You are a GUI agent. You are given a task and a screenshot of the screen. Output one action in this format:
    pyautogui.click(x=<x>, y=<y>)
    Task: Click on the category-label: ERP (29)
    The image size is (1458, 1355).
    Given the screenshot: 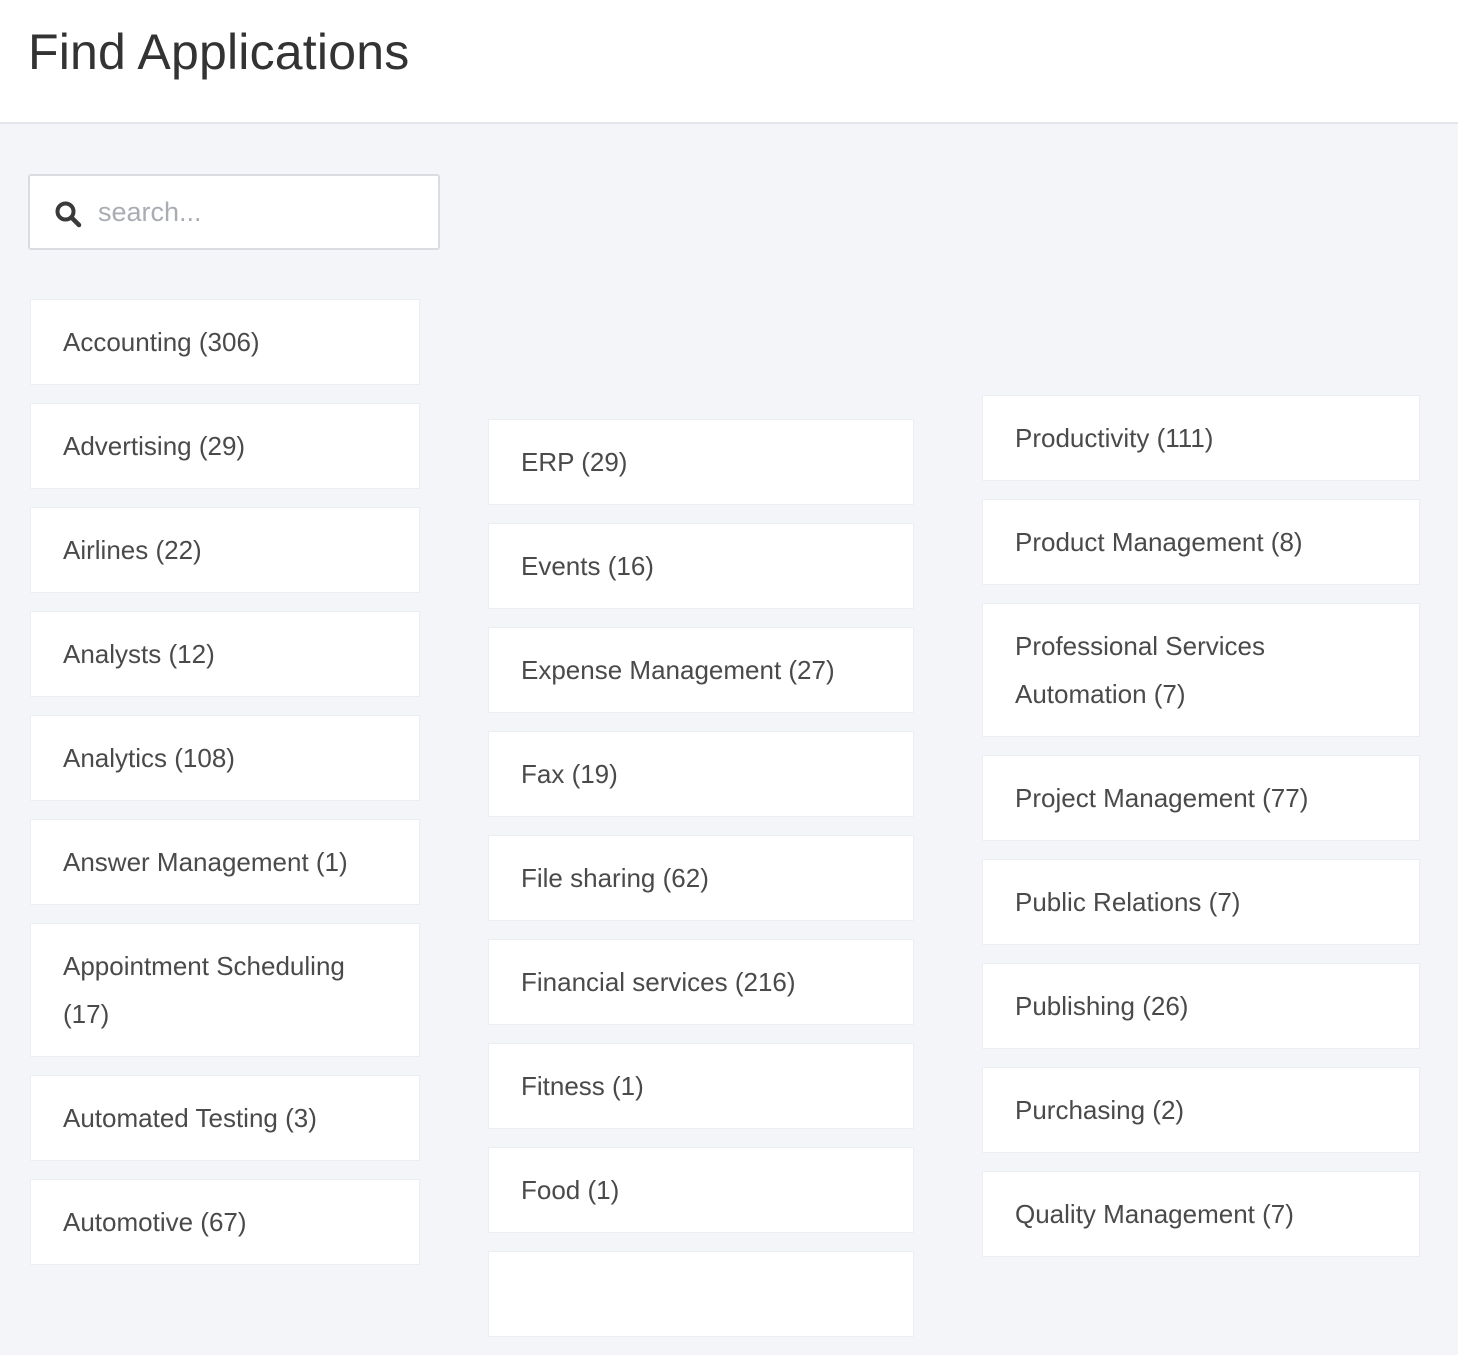 What is the action you would take?
    pyautogui.click(x=574, y=462)
    